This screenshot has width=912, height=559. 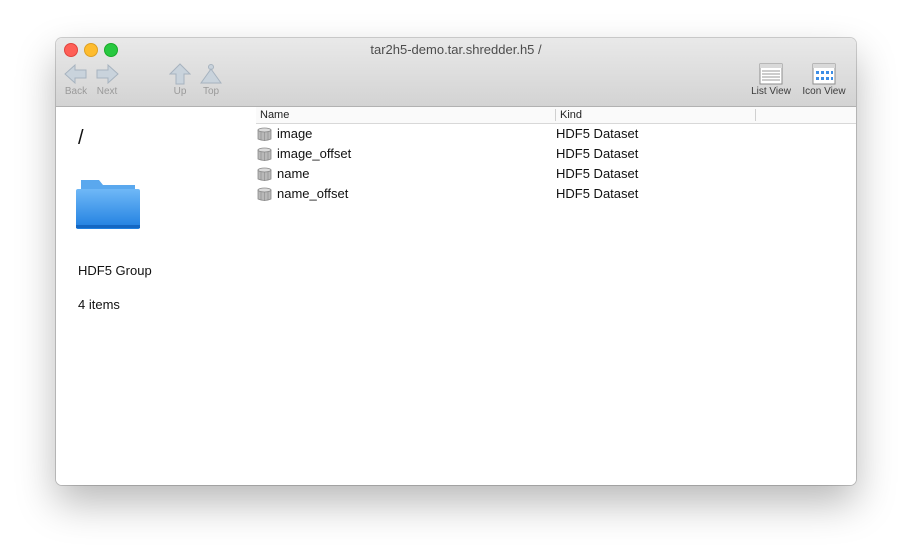 What do you see at coordinates (211, 91) in the screenshot?
I see `top-label: Top` at bounding box center [211, 91].